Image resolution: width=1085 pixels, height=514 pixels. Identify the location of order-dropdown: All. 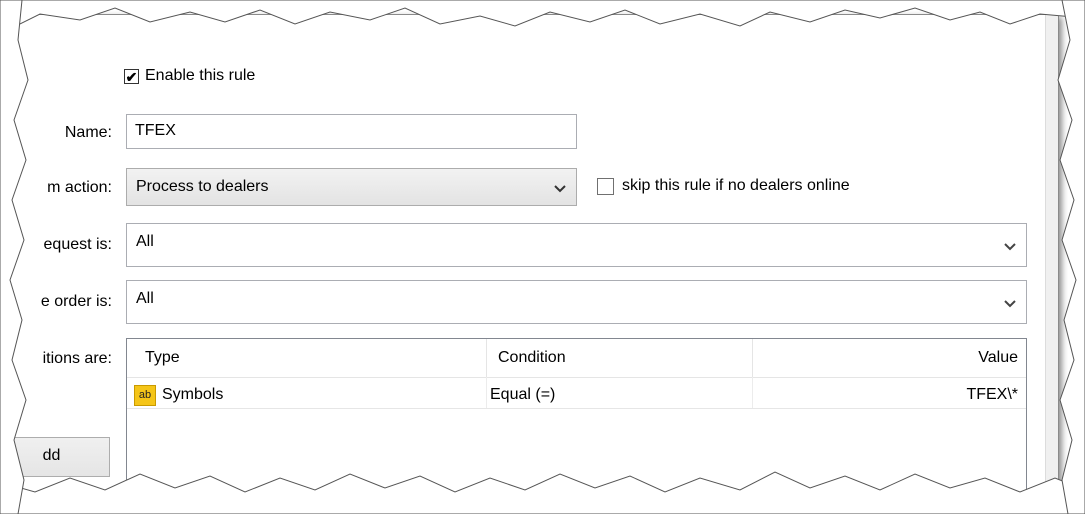
(576, 302).